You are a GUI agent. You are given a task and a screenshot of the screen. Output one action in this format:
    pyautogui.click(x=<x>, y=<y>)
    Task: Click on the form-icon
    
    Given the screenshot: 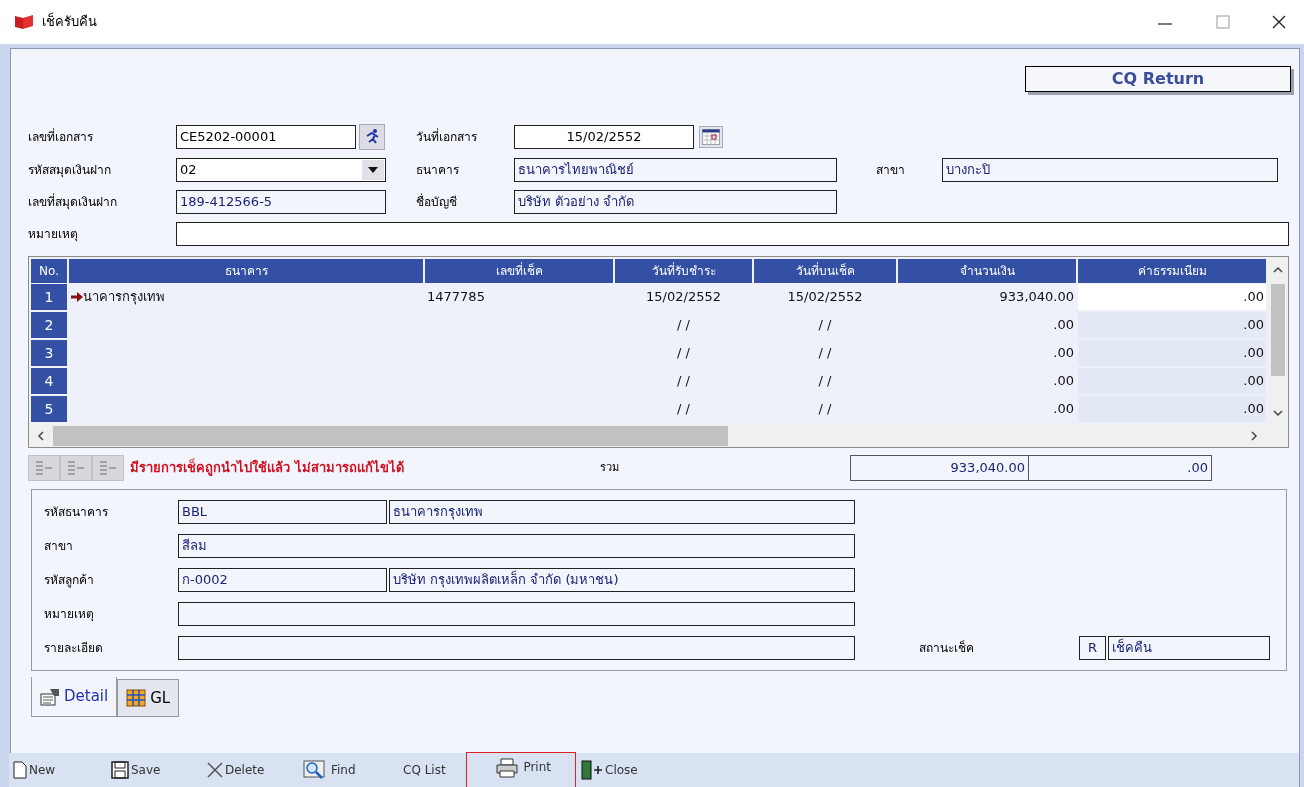 What is the action you would take?
    pyautogui.click(x=50, y=696)
    